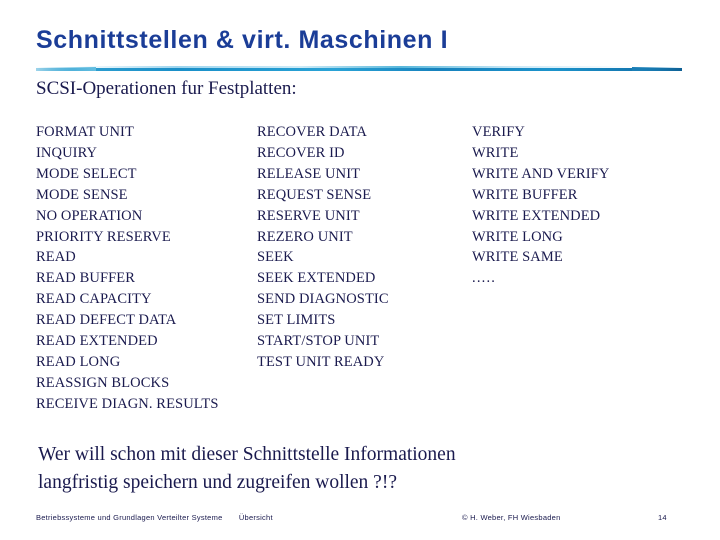 The image size is (720, 540). I want to click on list-item: RESERVE UNIT, so click(308, 215).